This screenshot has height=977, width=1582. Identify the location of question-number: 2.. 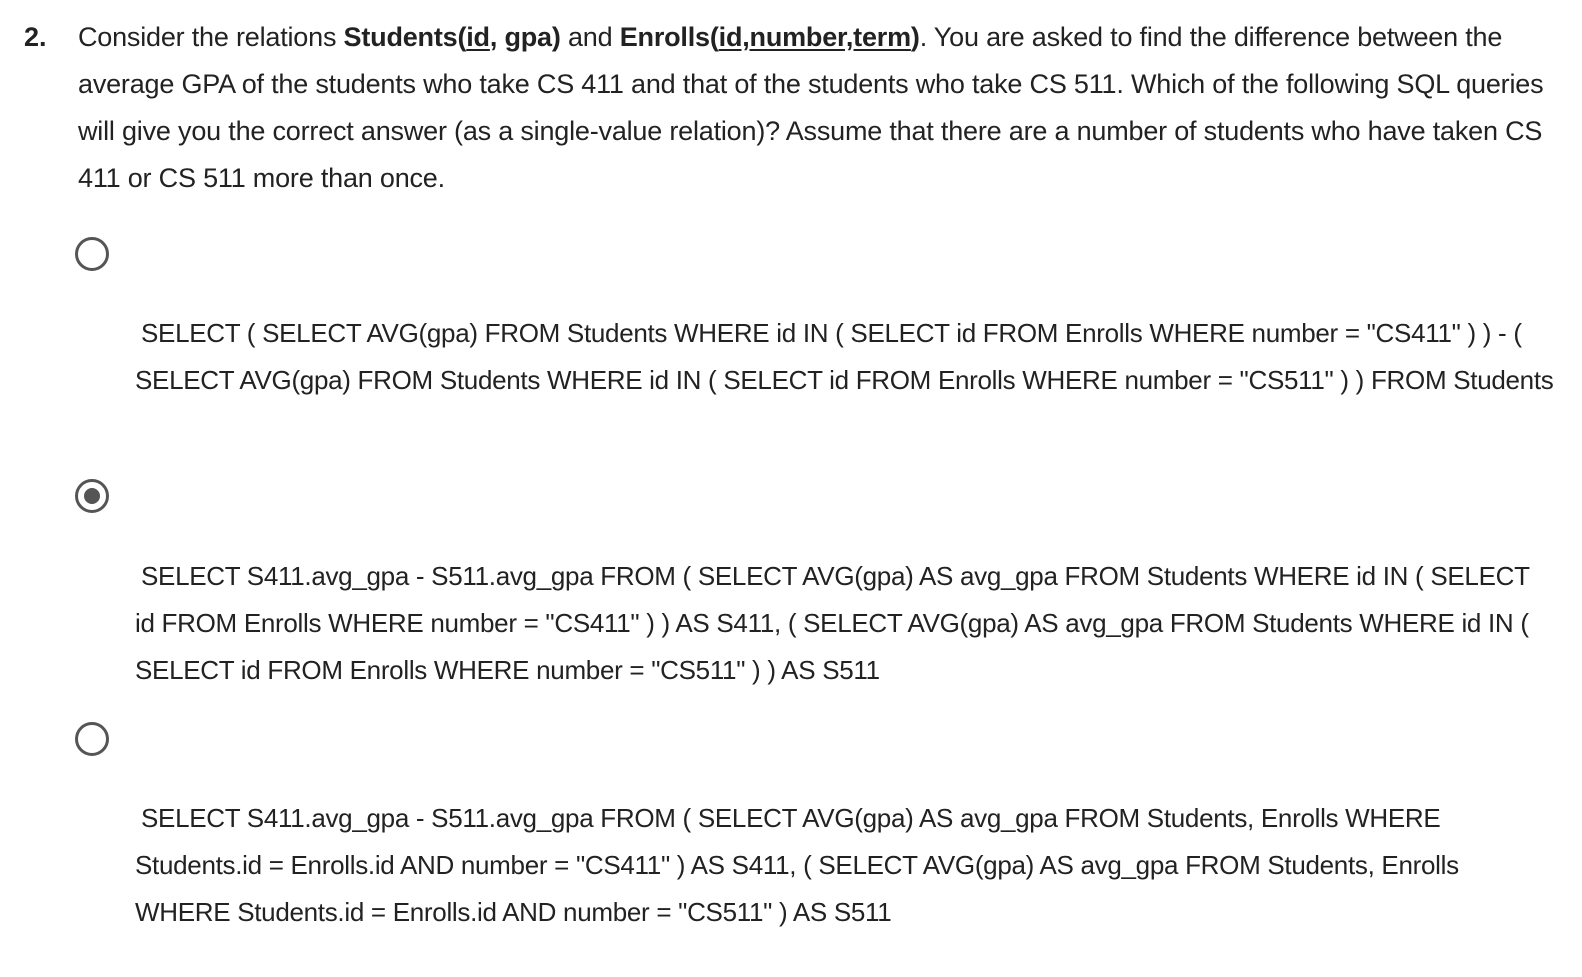
(35, 37).